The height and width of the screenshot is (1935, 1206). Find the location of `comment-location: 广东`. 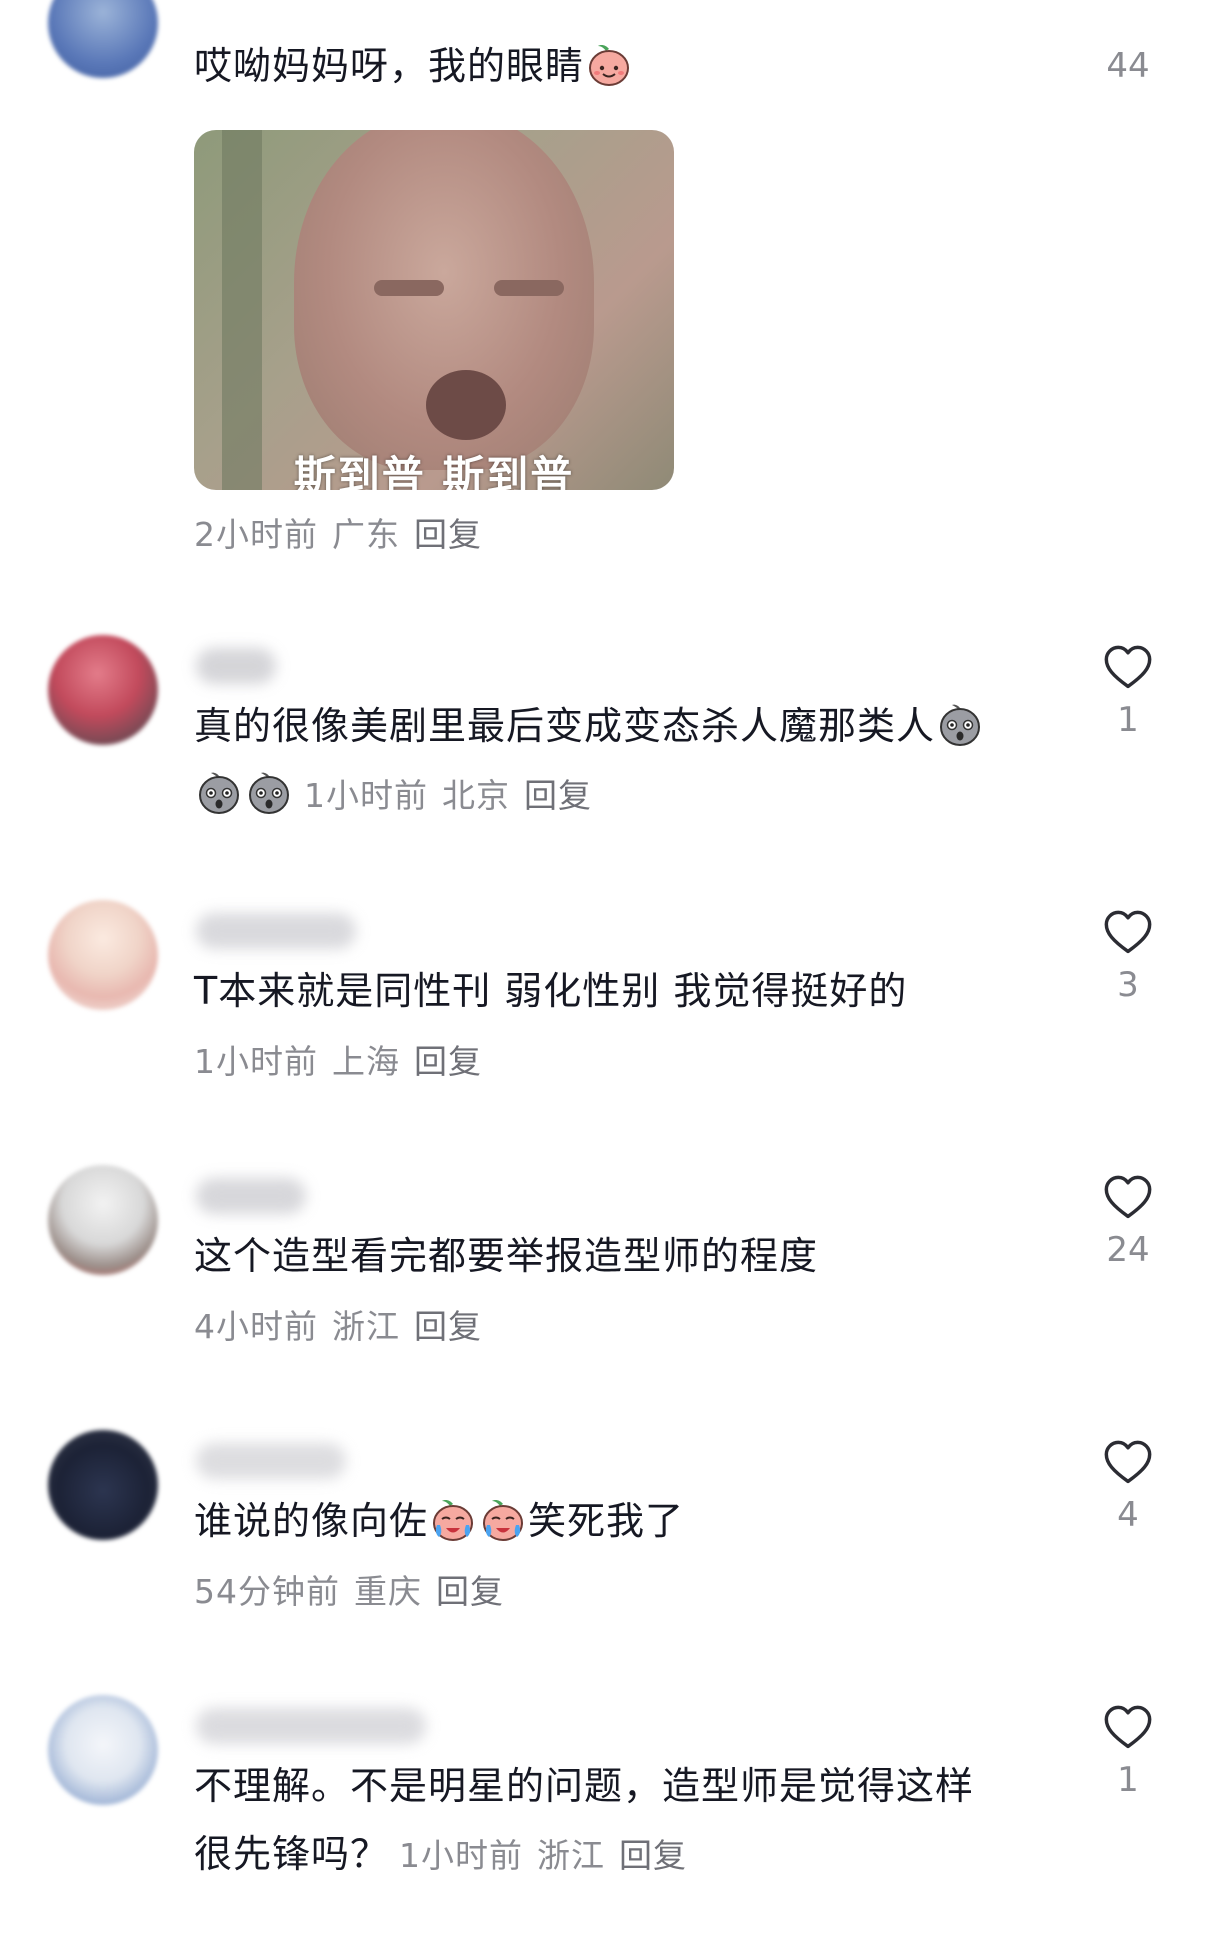

comment-location: 广东 is located at coordinates (366, 534).